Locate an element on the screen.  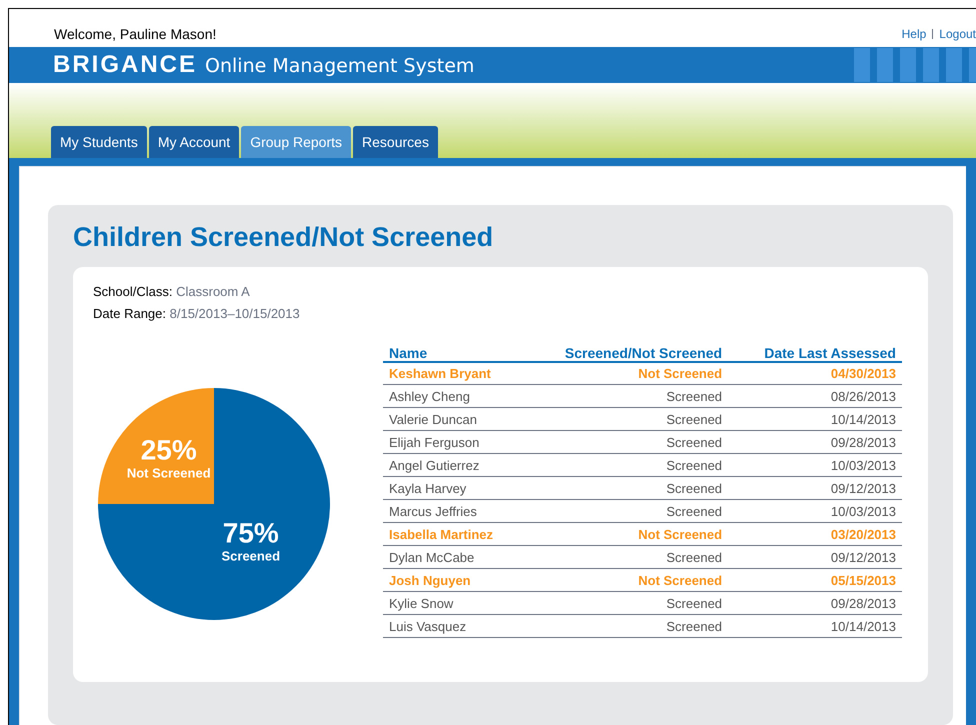
slice-label: Screened is located at coordinates (251, 555).